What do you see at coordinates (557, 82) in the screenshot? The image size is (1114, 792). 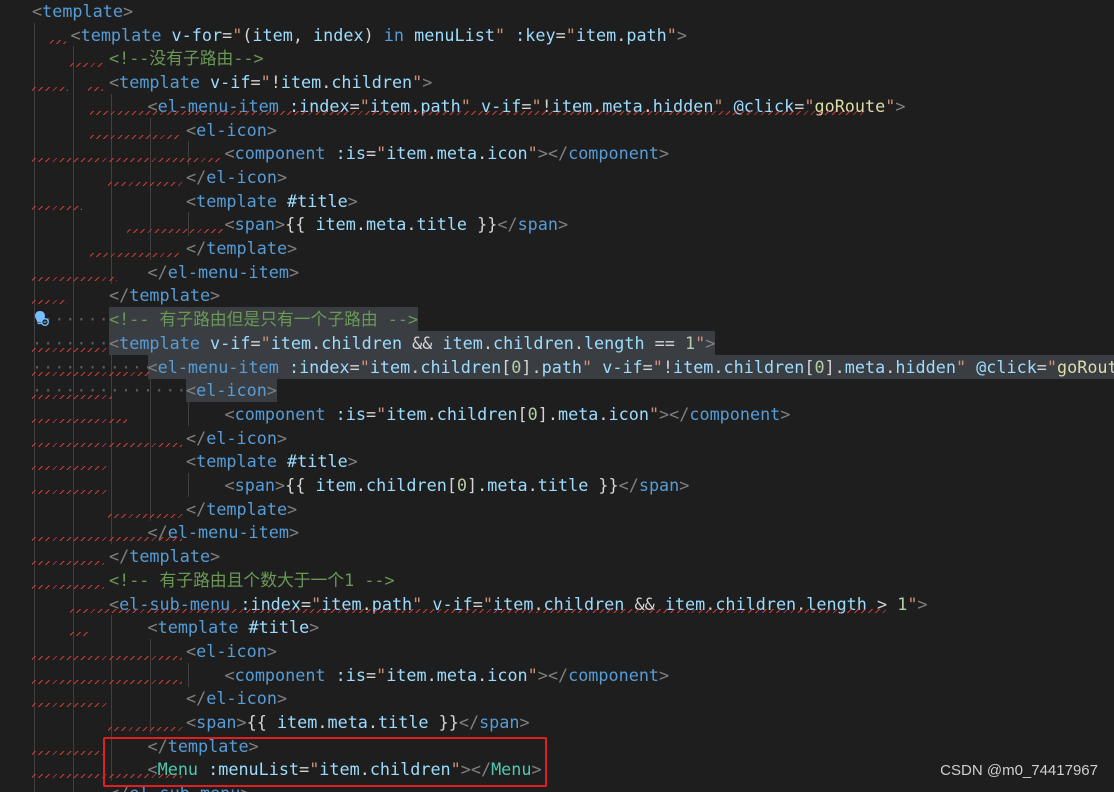 I see `code-line: <template v-if="!item.children">` at bounding box center [557, 82].